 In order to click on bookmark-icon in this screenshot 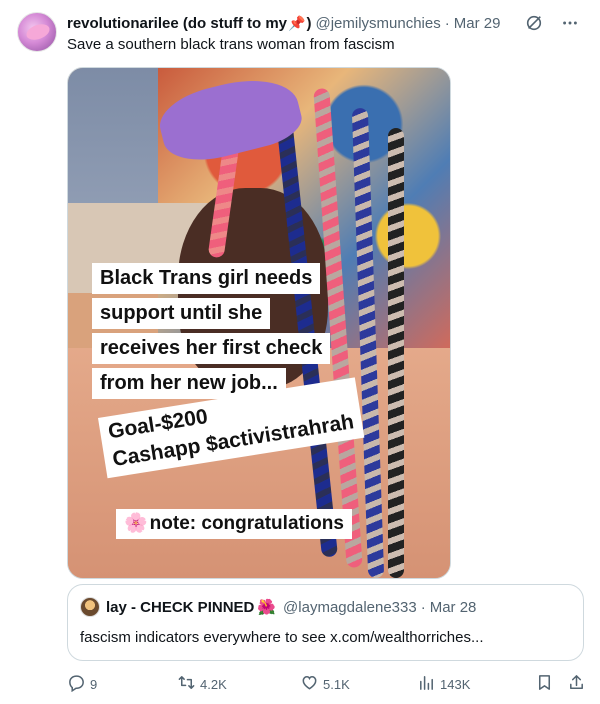, I will do `click(544, 684)`.